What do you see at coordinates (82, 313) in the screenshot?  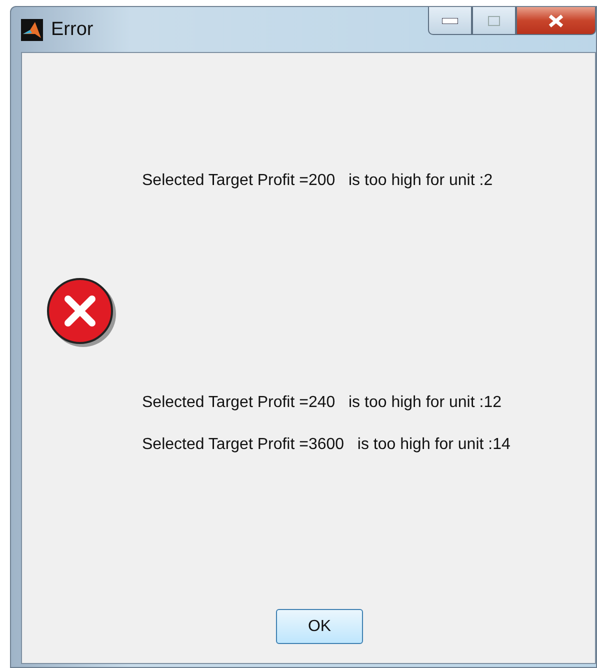 I see `error-icon` at bounding box center [82, 313].